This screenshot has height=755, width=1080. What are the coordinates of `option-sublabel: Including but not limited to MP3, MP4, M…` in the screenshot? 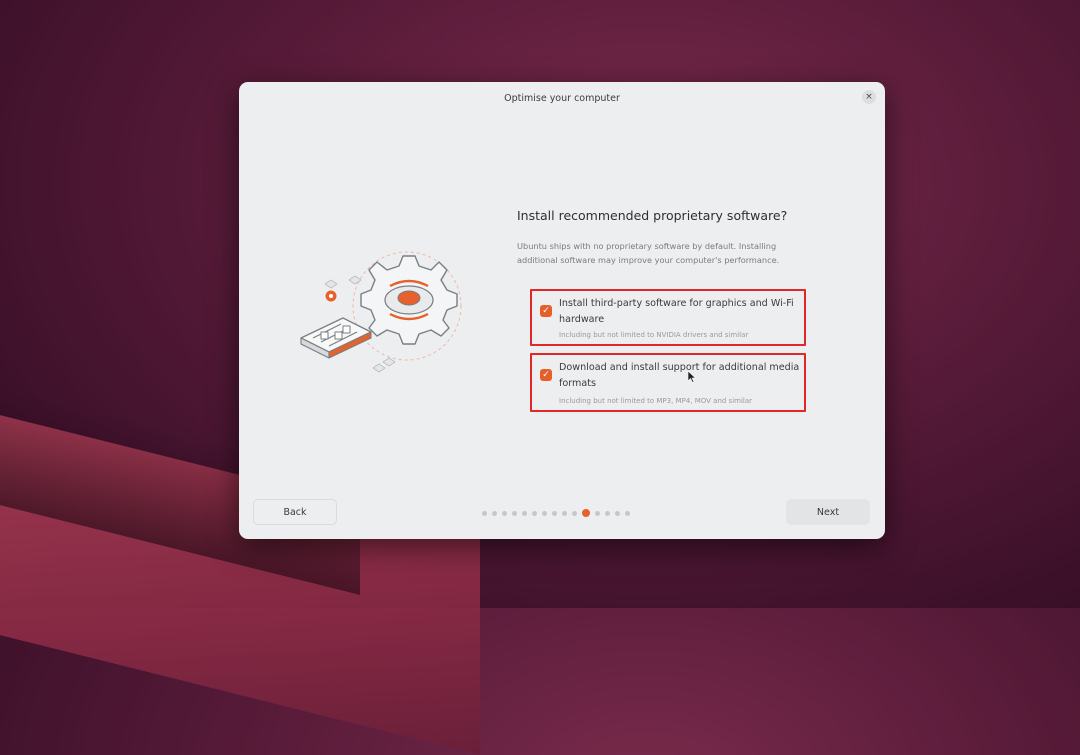 It's located at (656, 401).